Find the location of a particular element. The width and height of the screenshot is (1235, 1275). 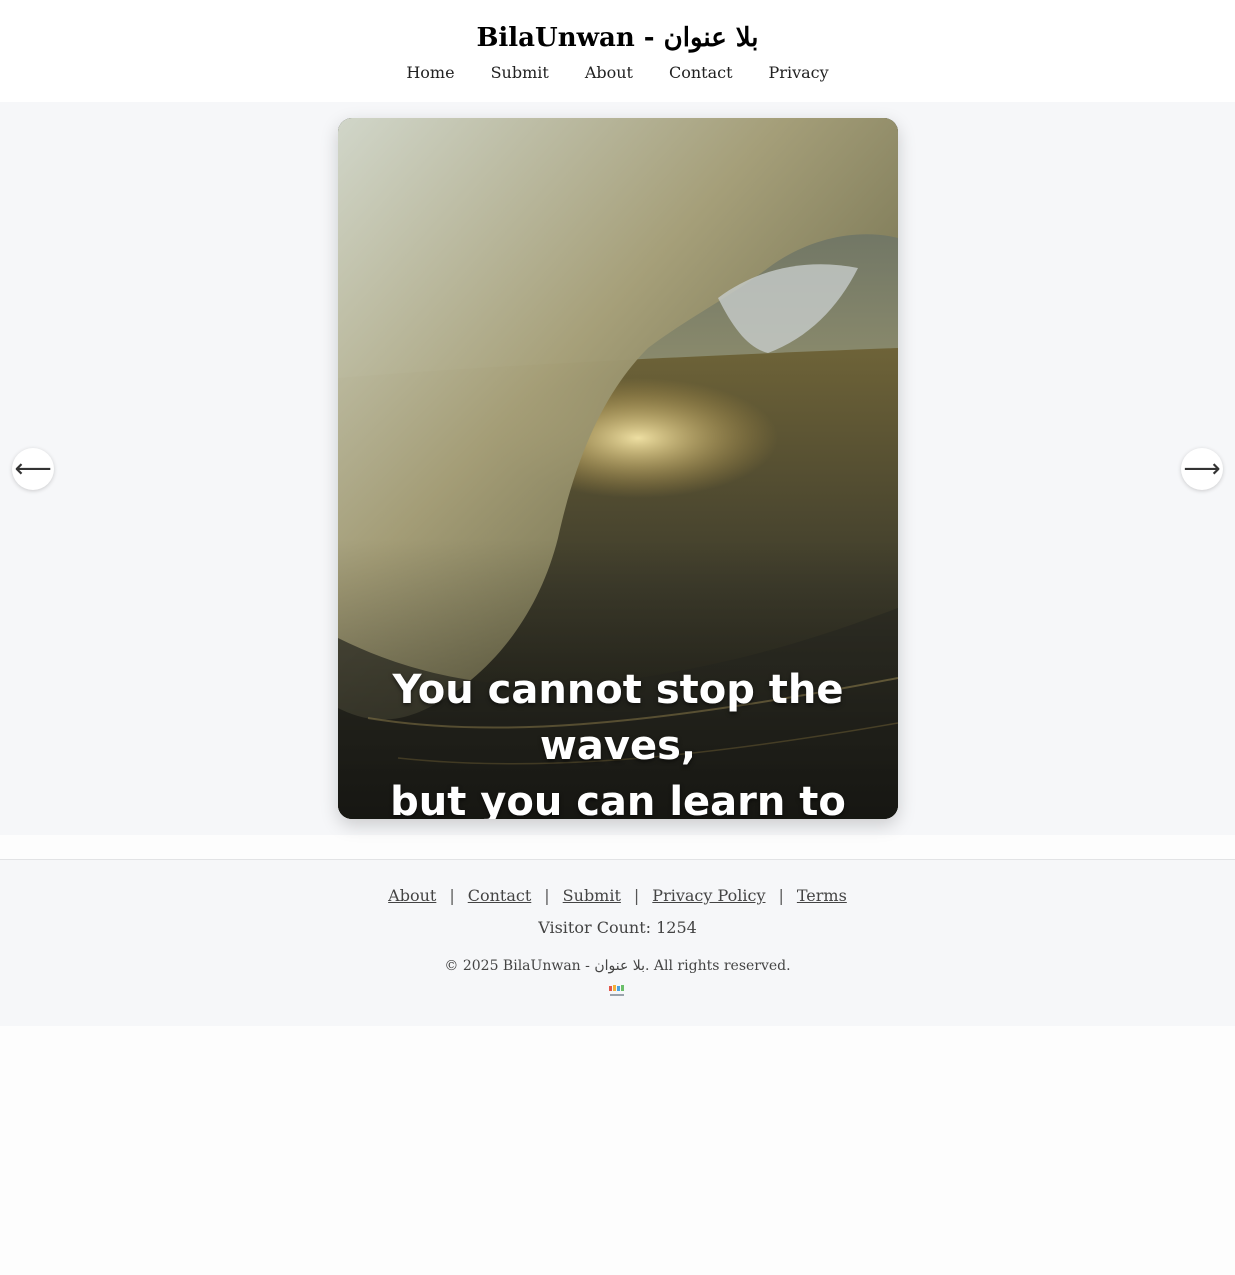

arrow-left-icon: ⟵ is located at coordinates (33, 469).